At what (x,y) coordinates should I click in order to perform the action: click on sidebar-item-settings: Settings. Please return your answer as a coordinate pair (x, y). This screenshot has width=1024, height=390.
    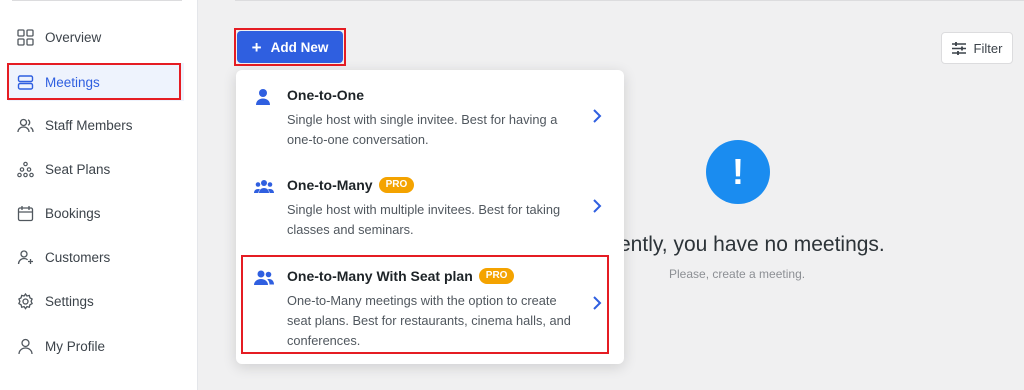
    Looking at the image, I should click on (96, 301).